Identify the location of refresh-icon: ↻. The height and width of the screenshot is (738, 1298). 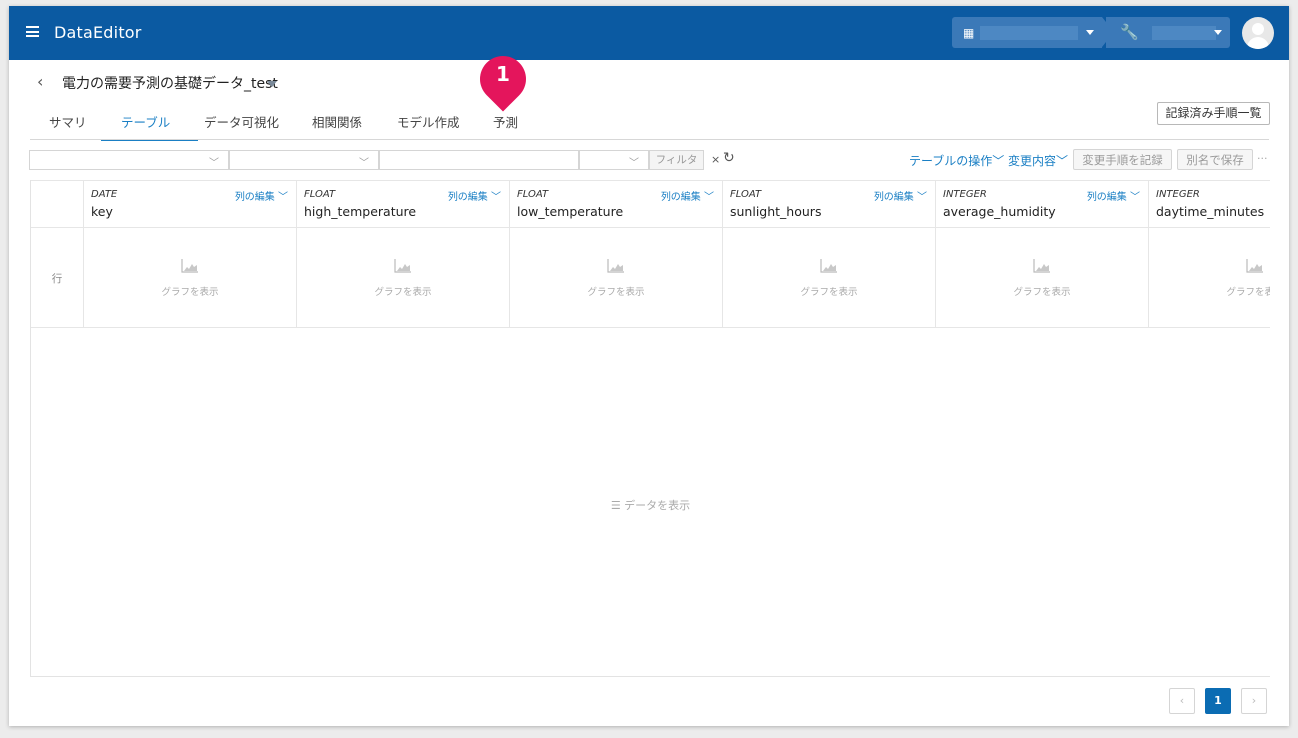
(729, 158).